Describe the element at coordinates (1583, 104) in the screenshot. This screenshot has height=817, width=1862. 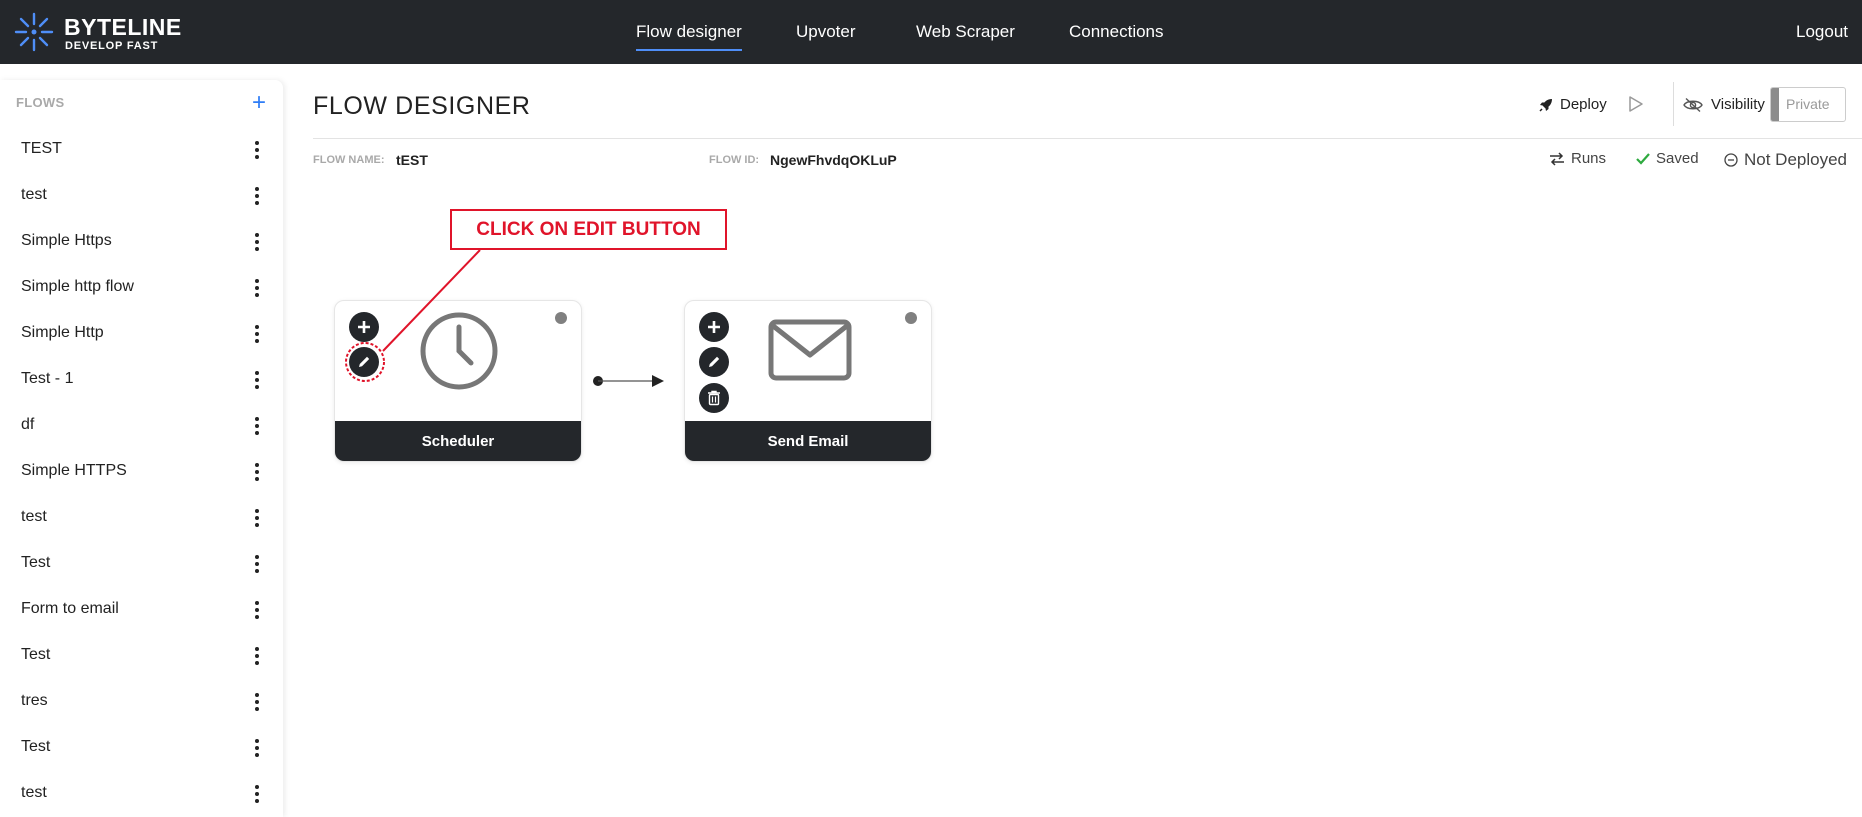
I see `deploy-label: Deploy` at that location.